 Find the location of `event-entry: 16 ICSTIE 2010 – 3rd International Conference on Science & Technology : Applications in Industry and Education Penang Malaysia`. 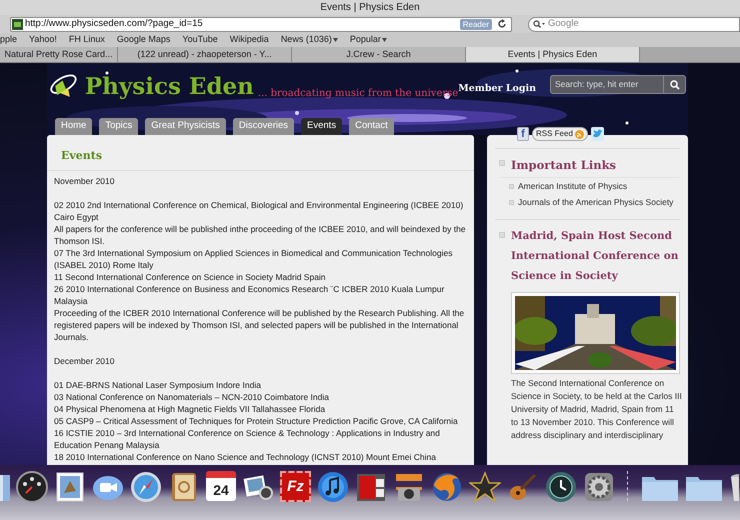

event-entry: 16 ICSTIE 2010 – 3rd International Conference on Science & Technology : Applications in Industry and Education Penang Malaysia is located at coordinates (247, 439).